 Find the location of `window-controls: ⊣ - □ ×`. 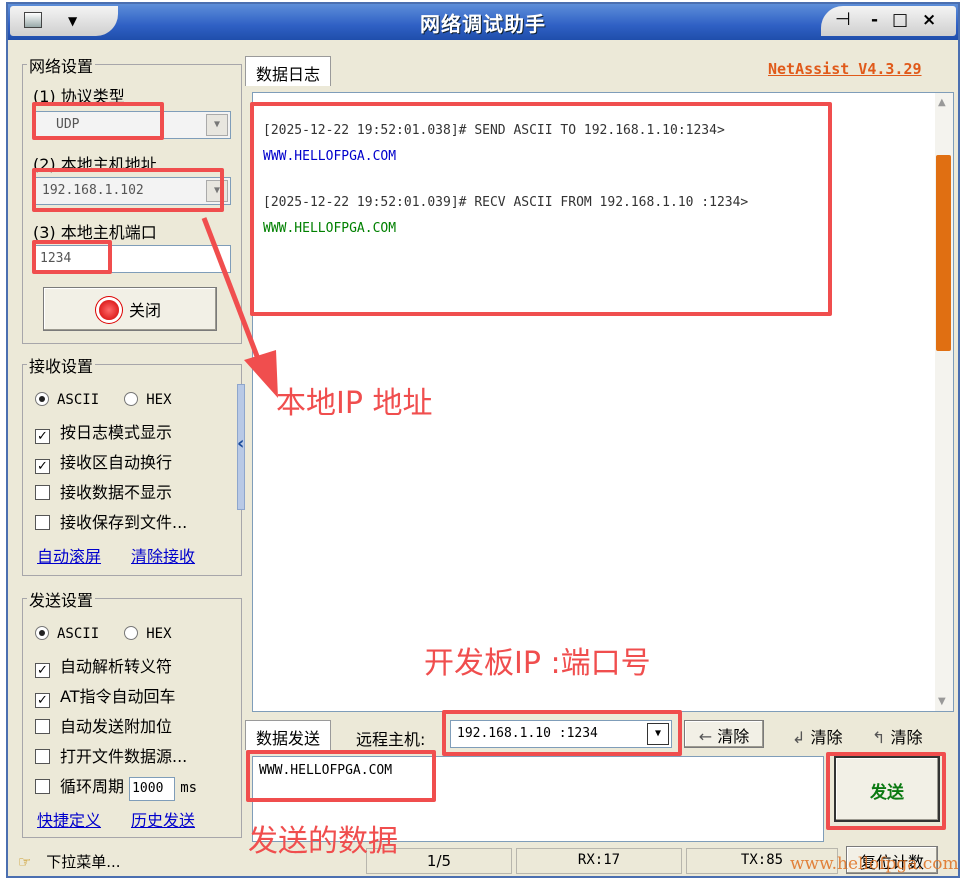

window-controls: ⊣ - □ × is located at coordinates (888, 21).